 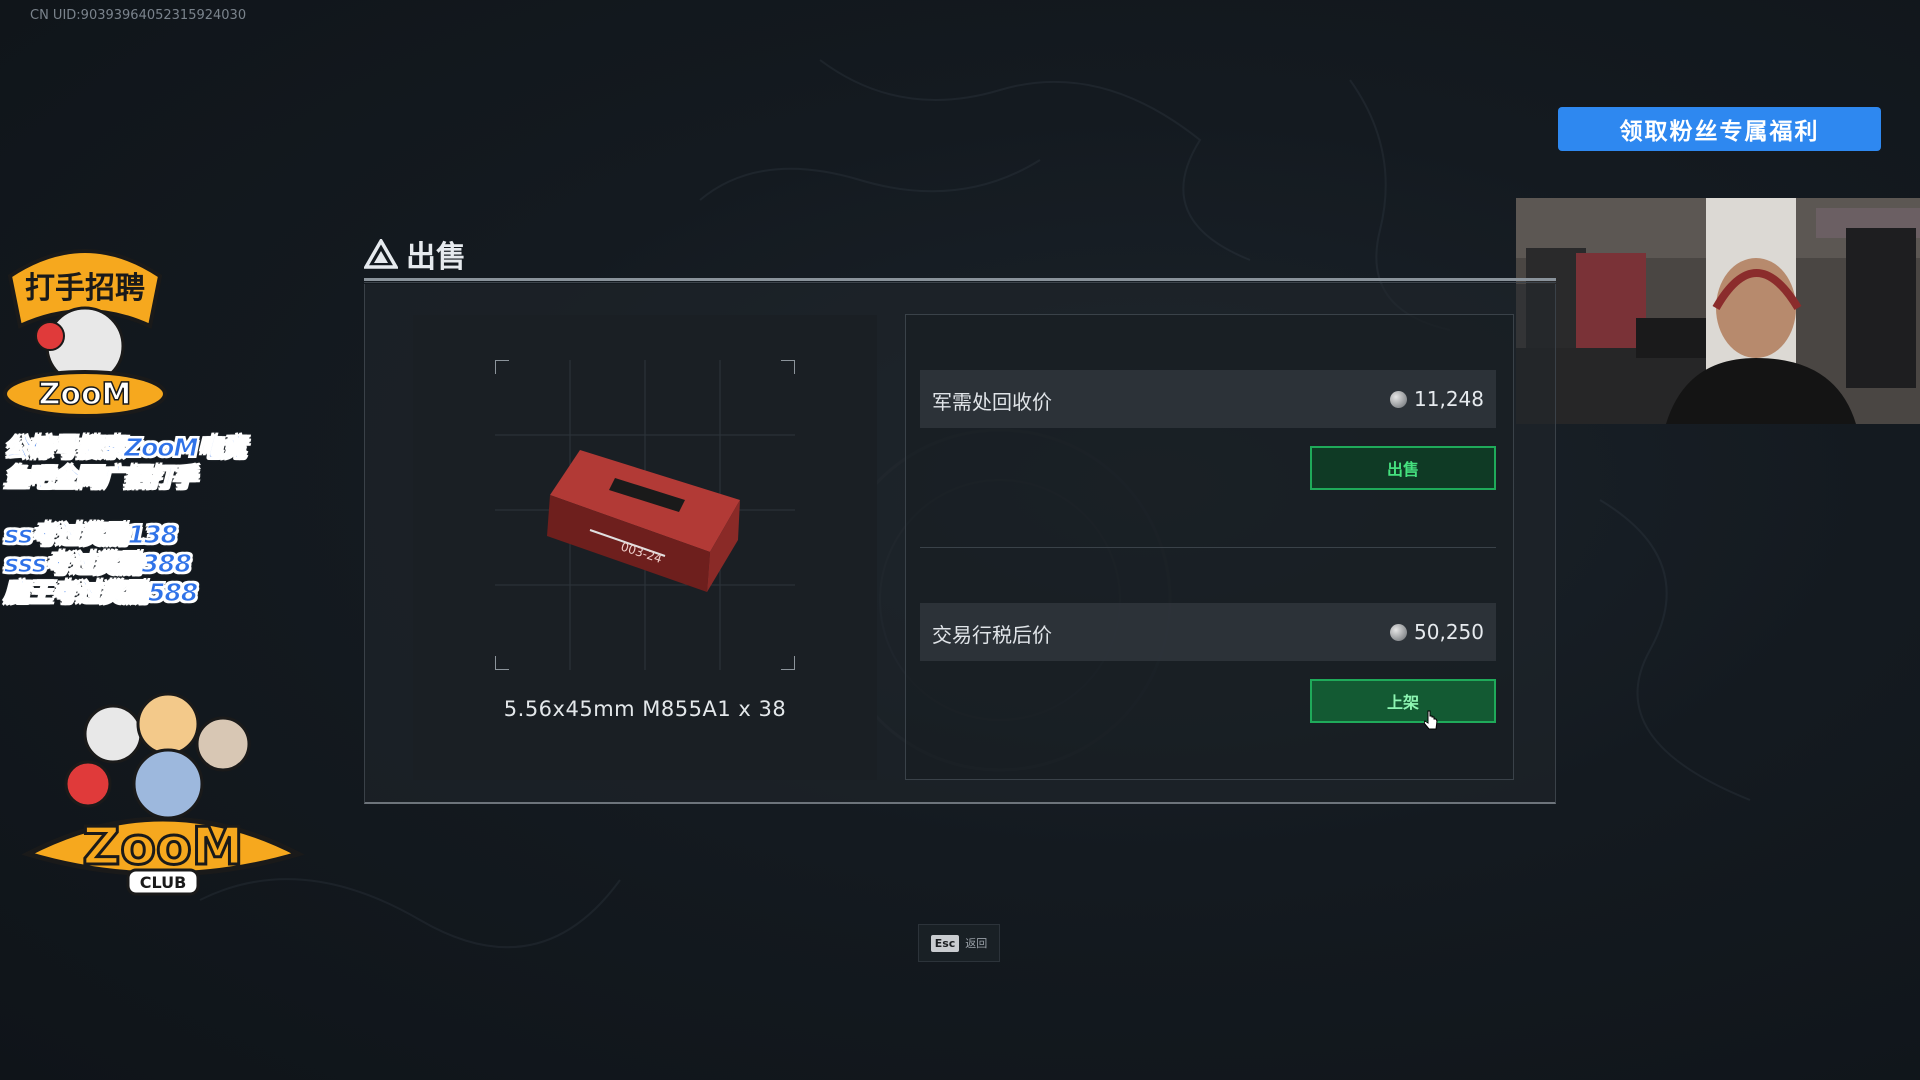 I want to click on sell-header: 出售, so click(x=415, y=254).